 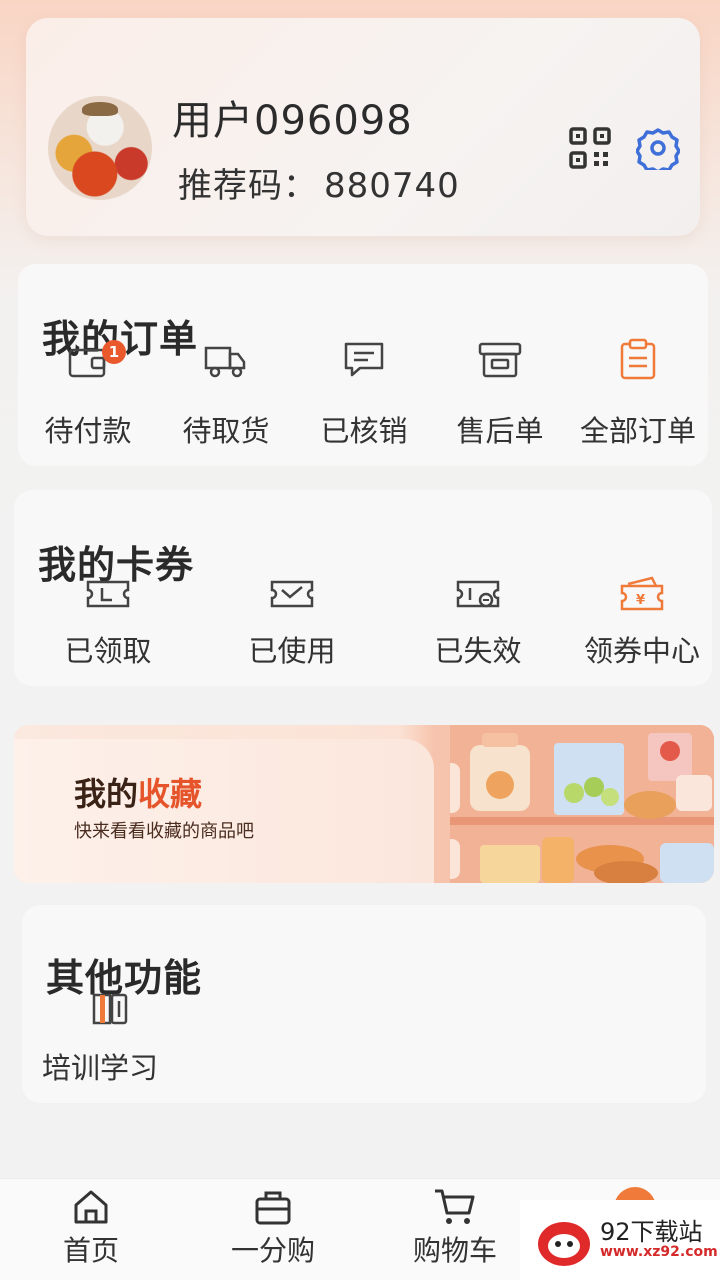 I want to click on book-icon, so click(x=110, y=1009).